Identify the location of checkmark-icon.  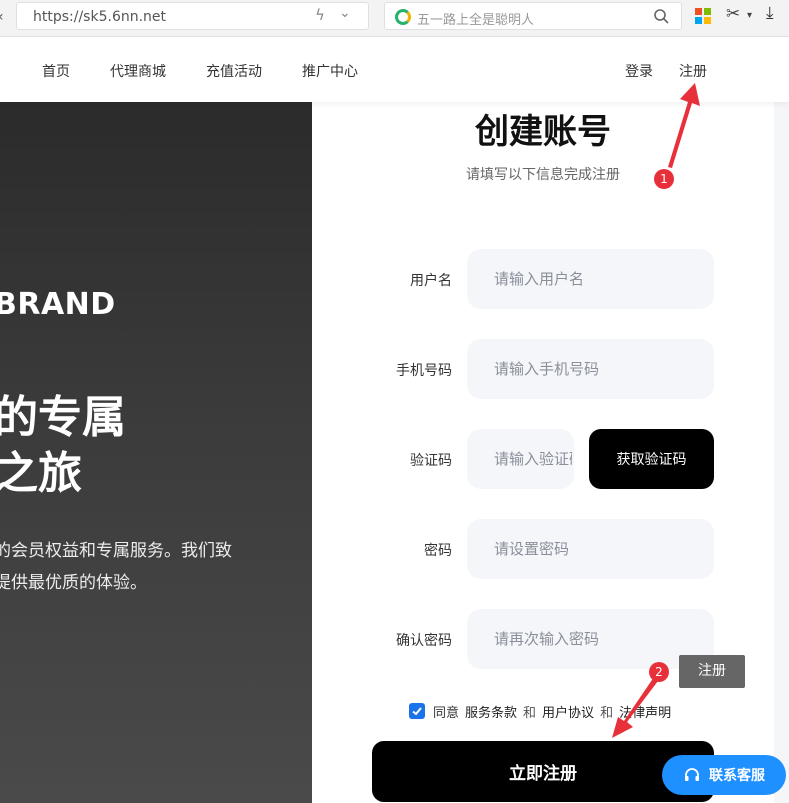
(417, 711).